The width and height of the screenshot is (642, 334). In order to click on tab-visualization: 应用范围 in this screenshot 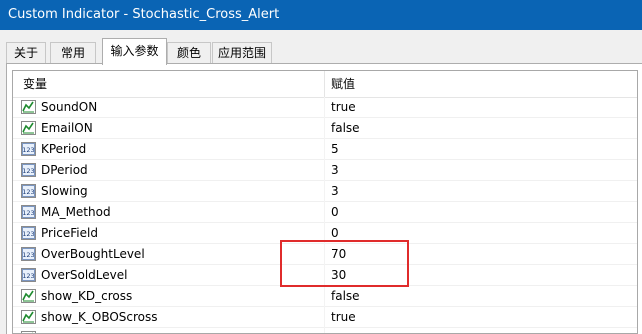, I will do `click(242, 53)`.